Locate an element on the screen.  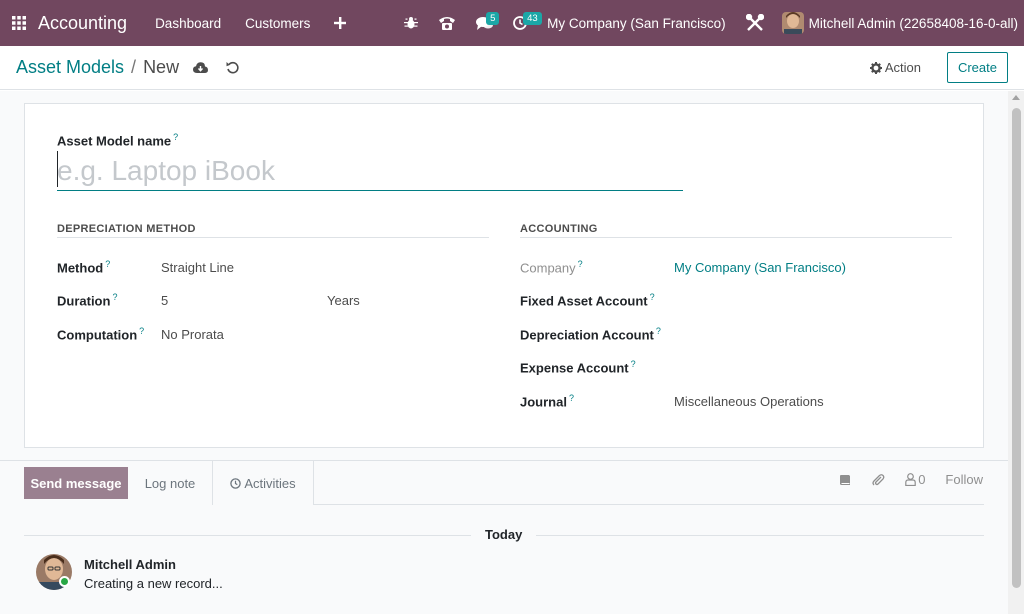
depreciation-account-input is located at coordinates (809, 335).